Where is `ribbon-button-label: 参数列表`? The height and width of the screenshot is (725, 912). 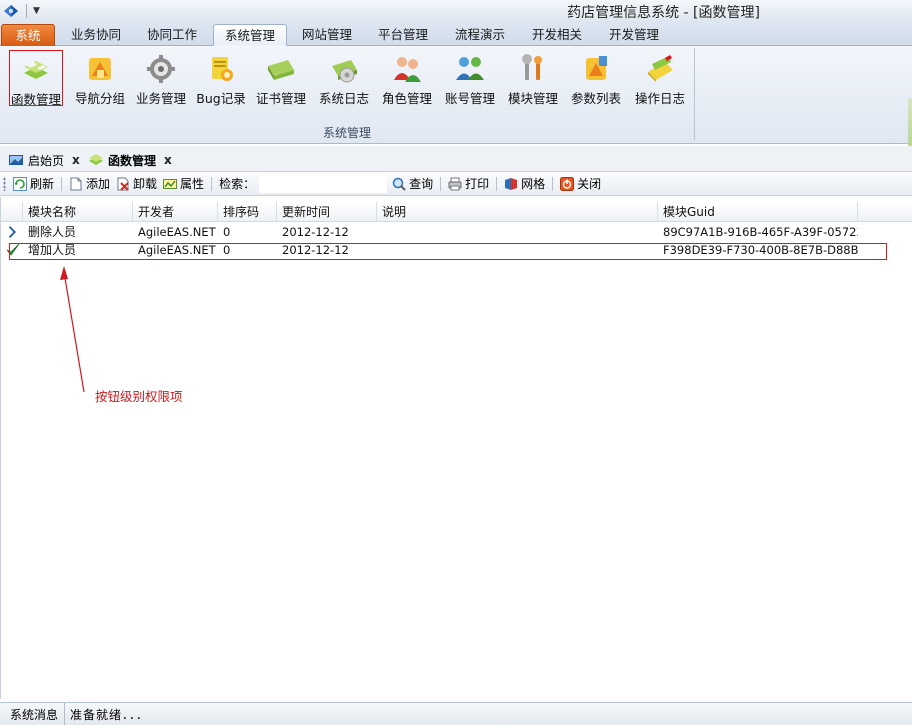
ribbon-button-label: 参数列表 is located at coordinates (595, 98).